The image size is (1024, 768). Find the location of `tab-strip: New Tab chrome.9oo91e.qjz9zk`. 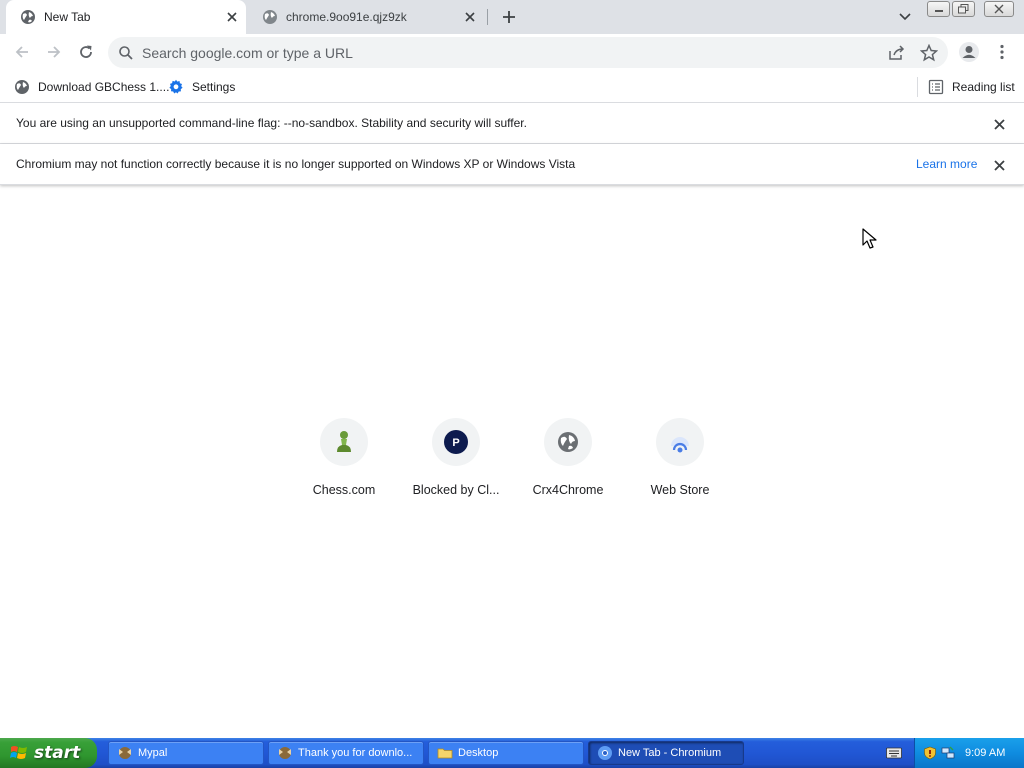

tab-strip: New Tab chrome.9oo91e.qjz9zk is located at coordinates (512, 17).